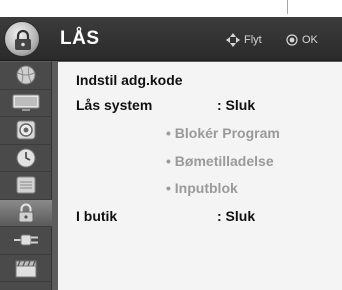 The height and width of the screenshot is (290, 342). I want to click on tv-screen-icon, so click(26, 102).